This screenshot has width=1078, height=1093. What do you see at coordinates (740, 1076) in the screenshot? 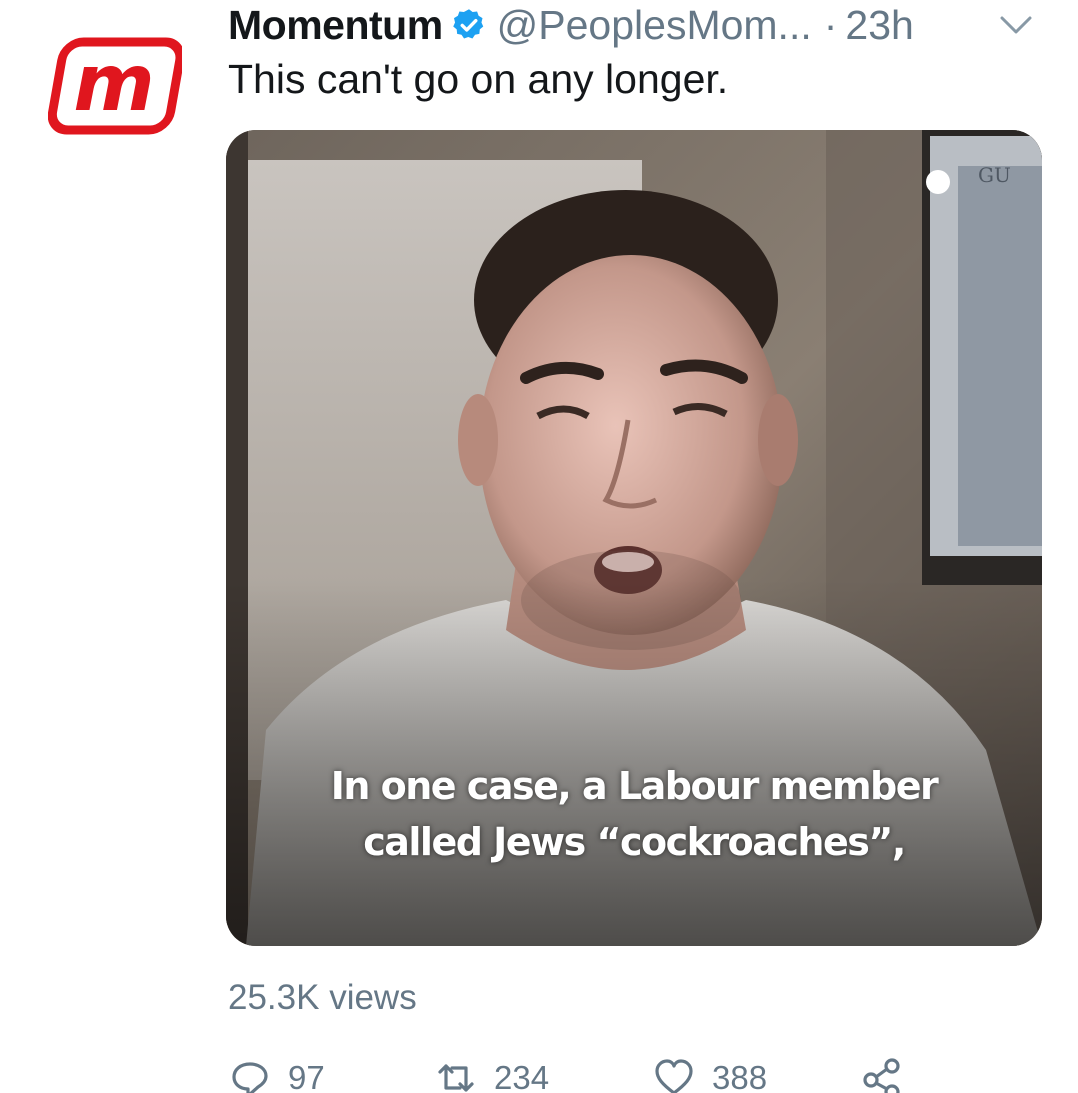
I see `like-count: 388` at bounding box center [740, 1076].